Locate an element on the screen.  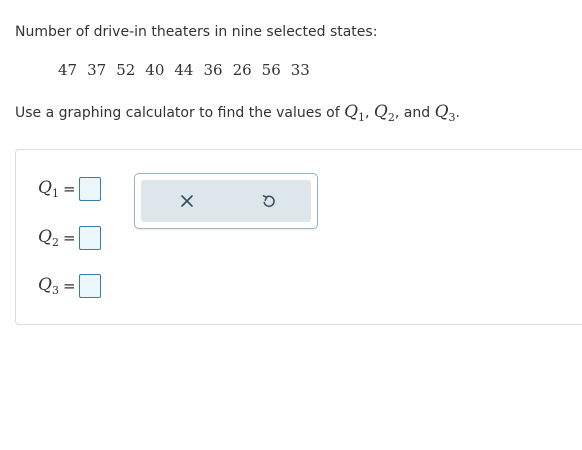
q1-row: Q1 = is located at coordinates (69, 189).